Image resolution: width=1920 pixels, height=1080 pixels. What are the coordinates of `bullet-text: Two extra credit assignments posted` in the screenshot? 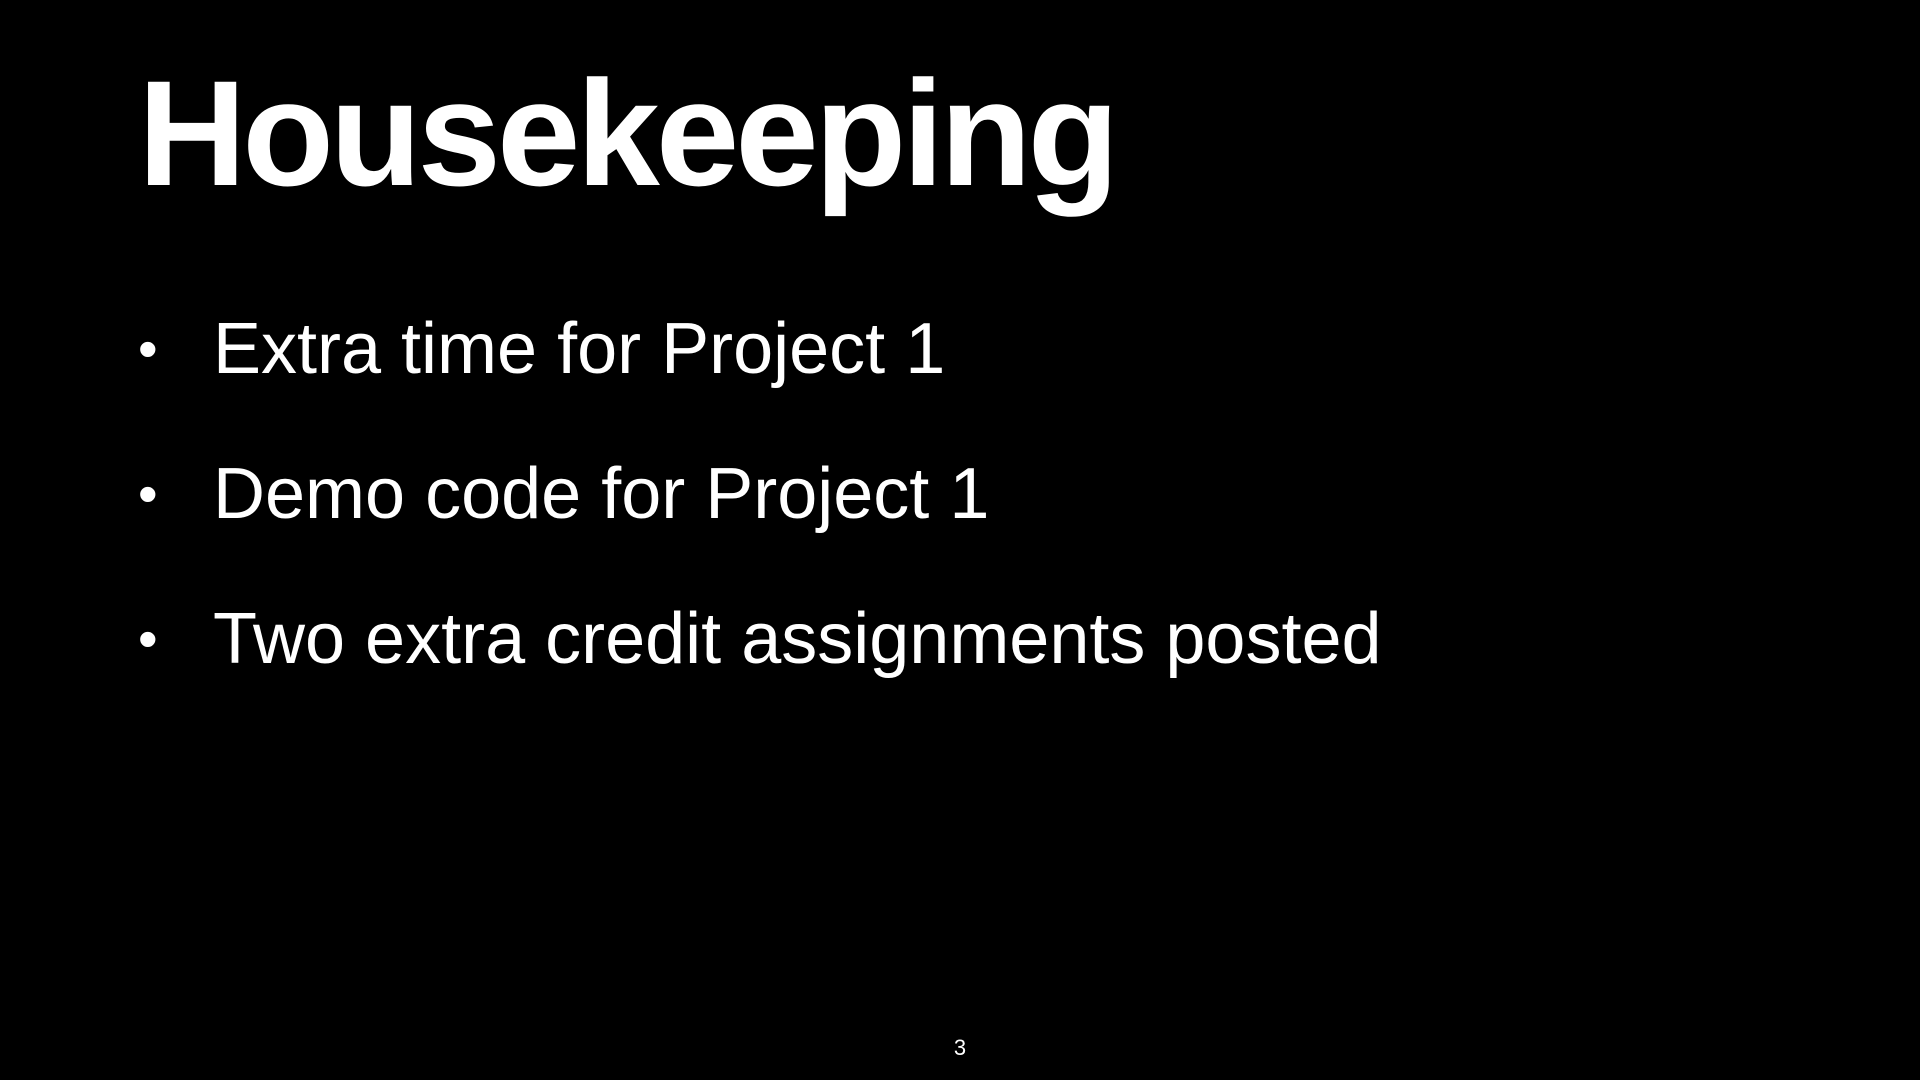 It's located at (797, 639).